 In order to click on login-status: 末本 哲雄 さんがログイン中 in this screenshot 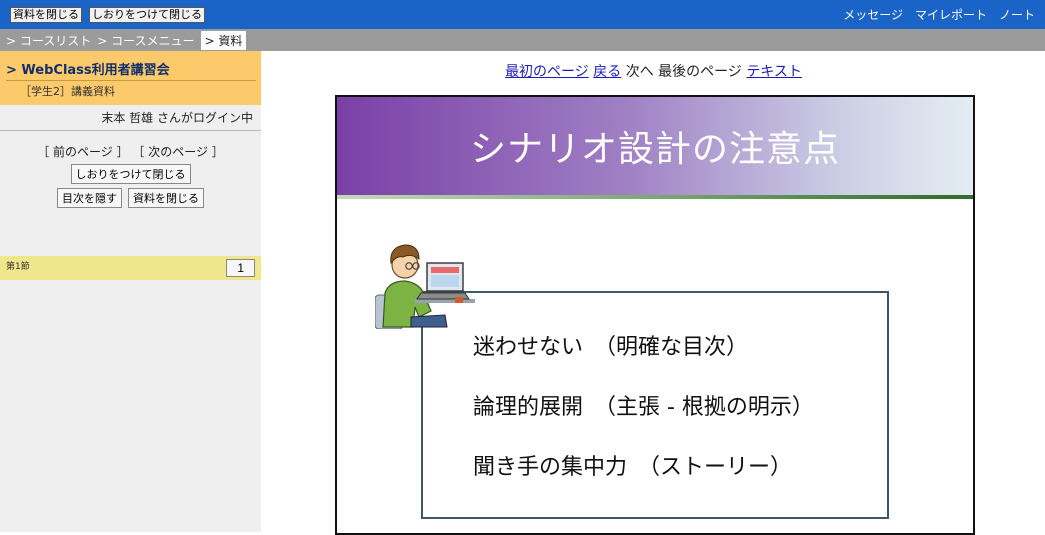, I will do `click(130, 118)`.